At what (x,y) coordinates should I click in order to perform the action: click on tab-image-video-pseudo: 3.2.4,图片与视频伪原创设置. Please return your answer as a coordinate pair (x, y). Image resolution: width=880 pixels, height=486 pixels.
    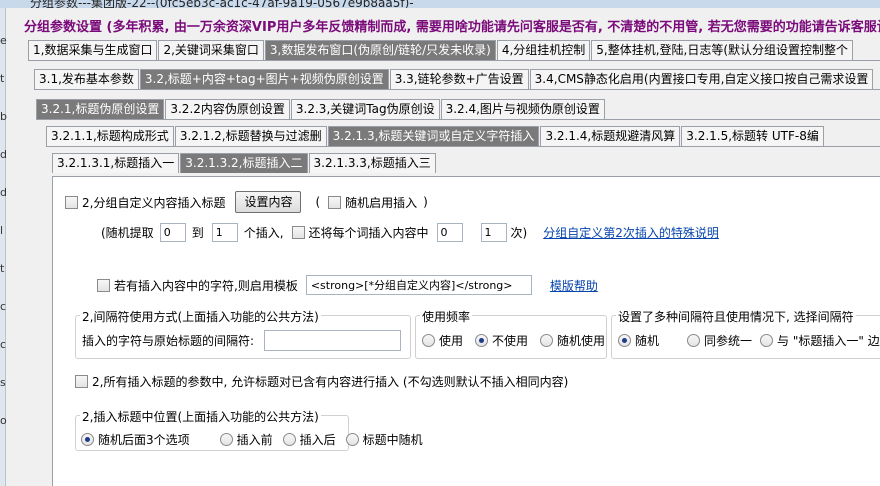
    Looking at the image, I should click on (522, 109).